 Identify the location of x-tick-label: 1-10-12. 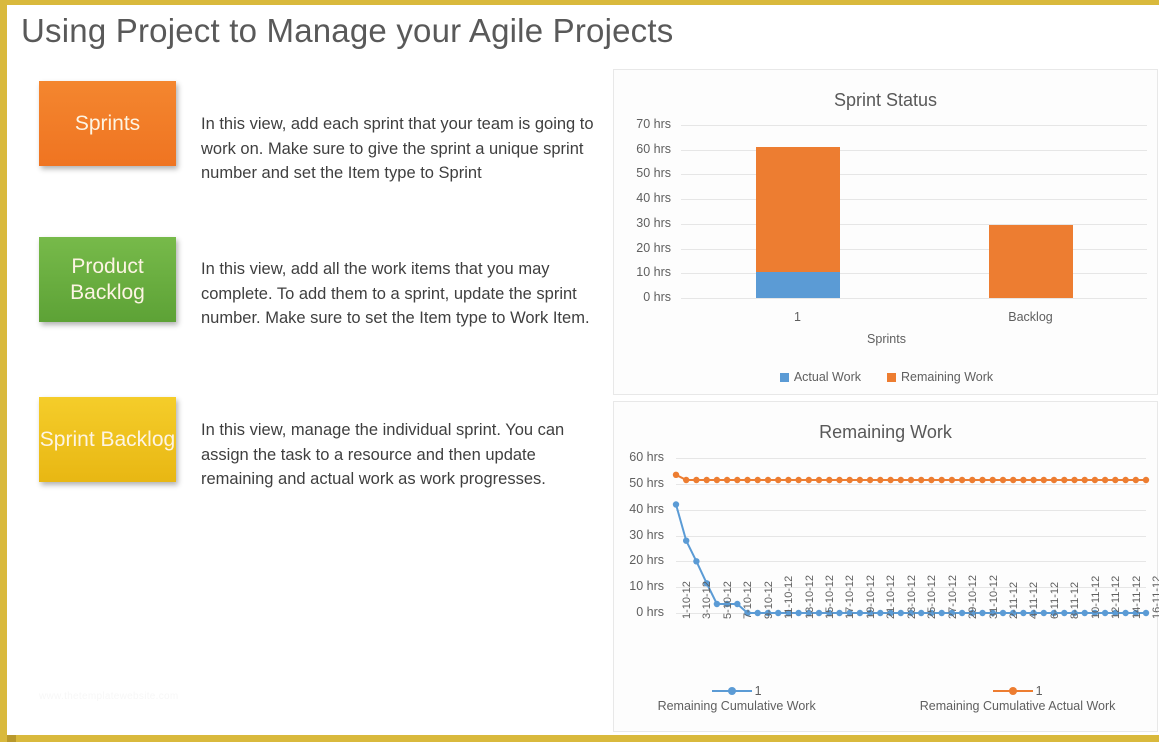
(687, 600).